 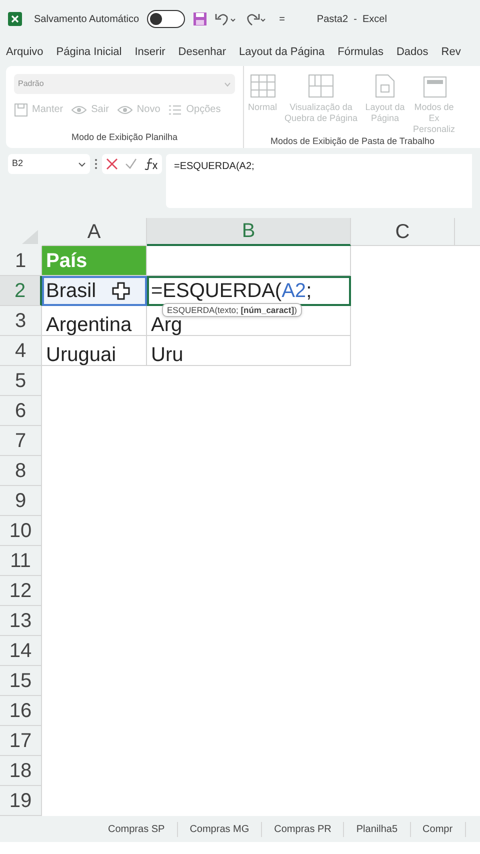 I want to click on custom-view-icon, so click(x=434, y=86).